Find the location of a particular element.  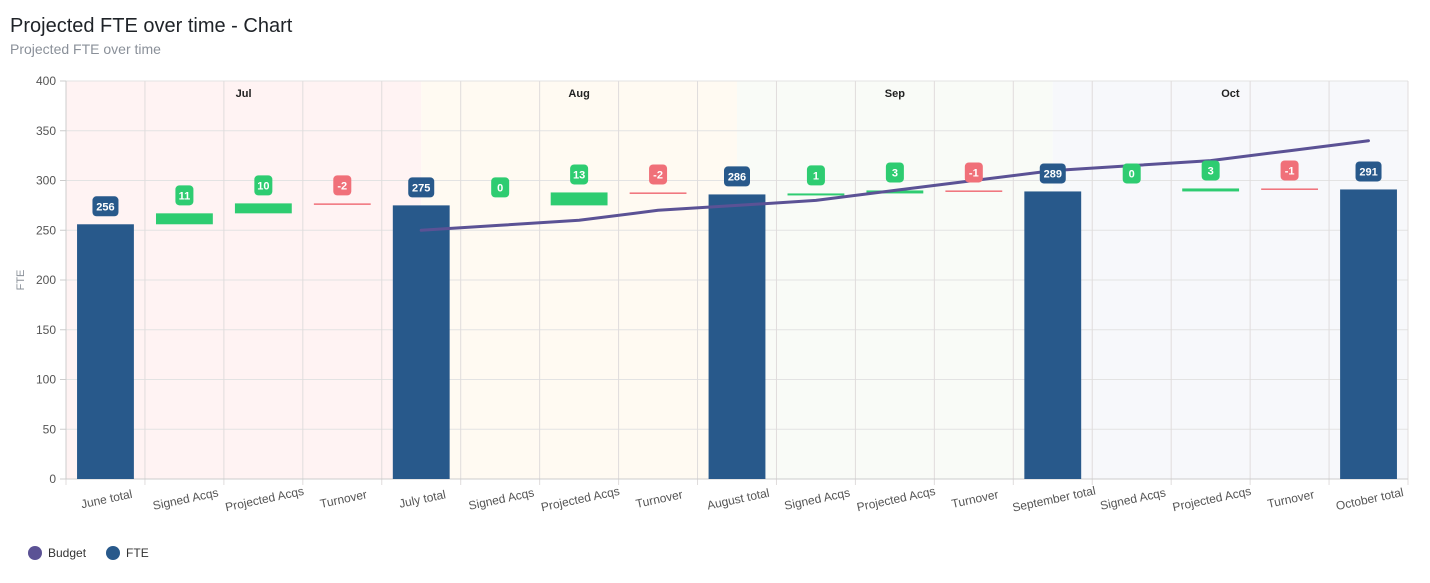

y-tick-label: 300 is located at coordinates (46, 181).